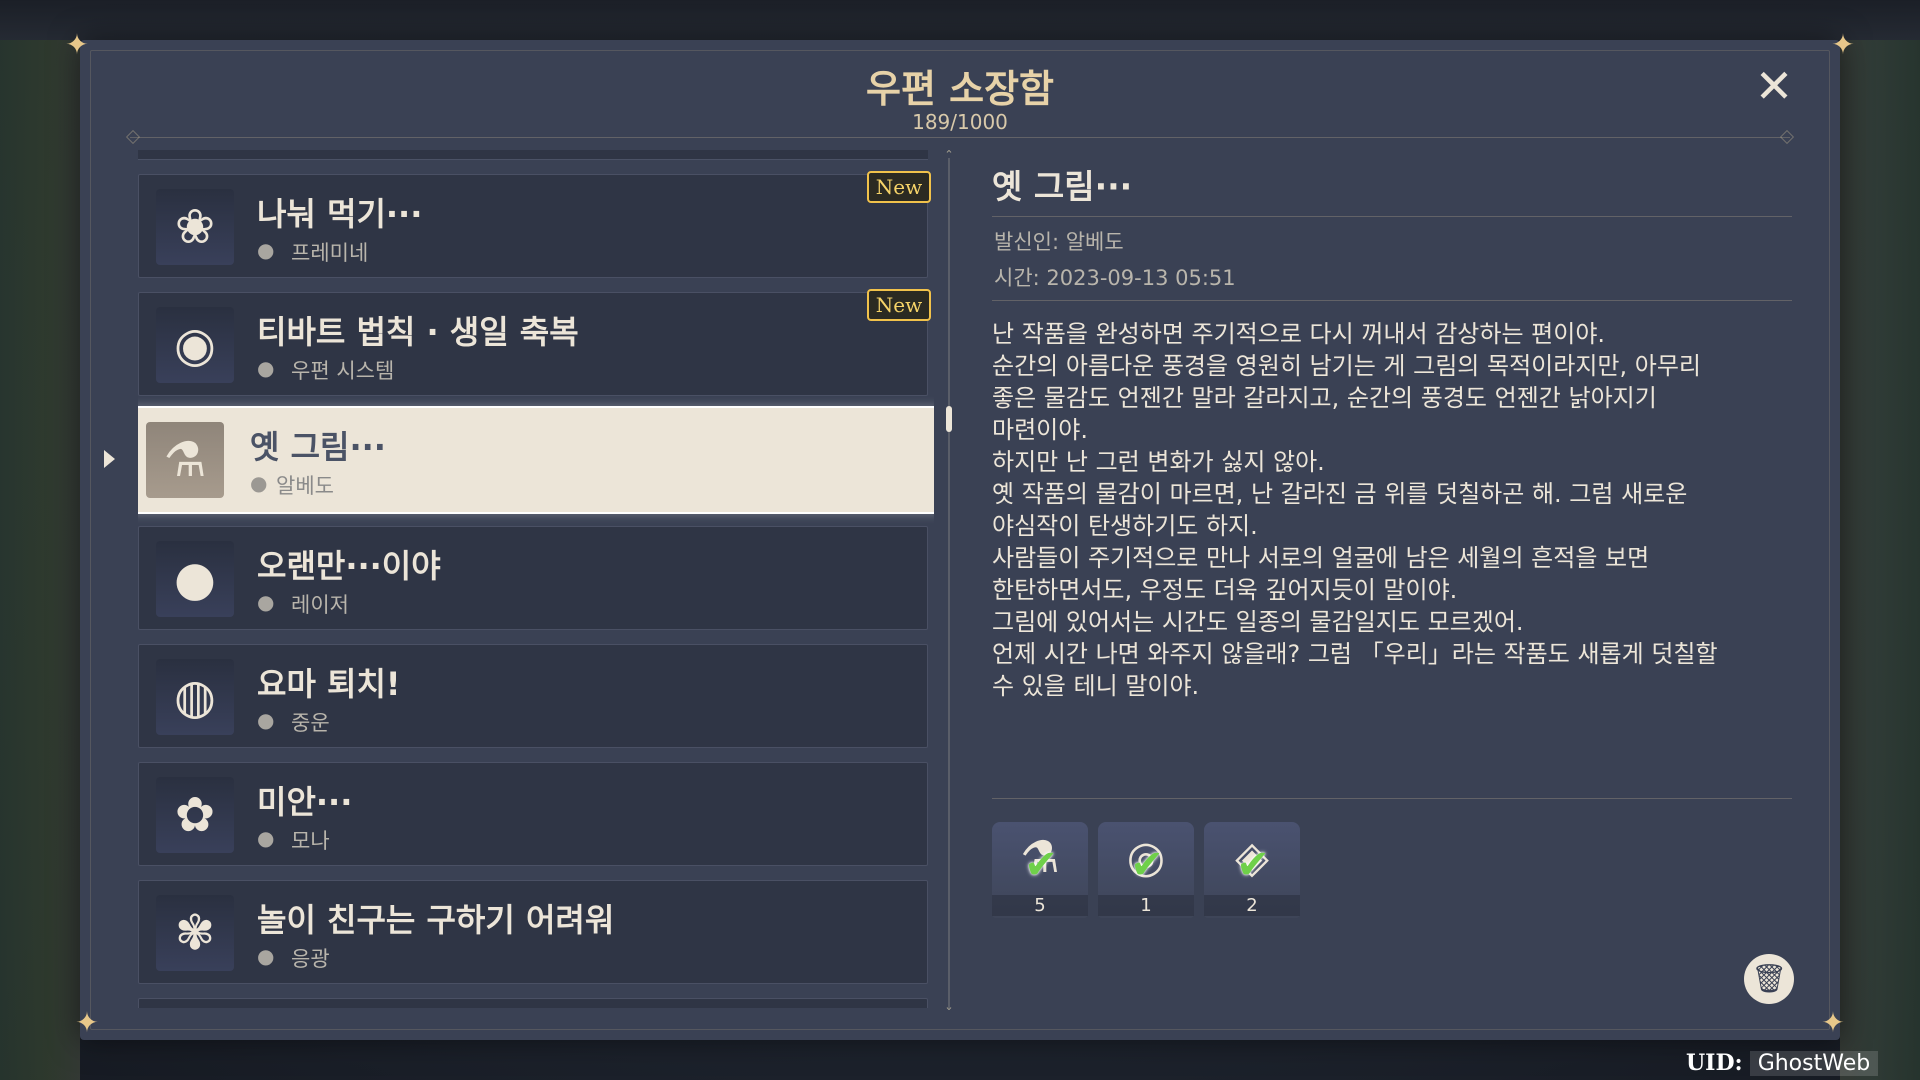  I want to click on mail-item-selected: ⚗ 옛 그림··· ● 알베도, so click(536, 460).